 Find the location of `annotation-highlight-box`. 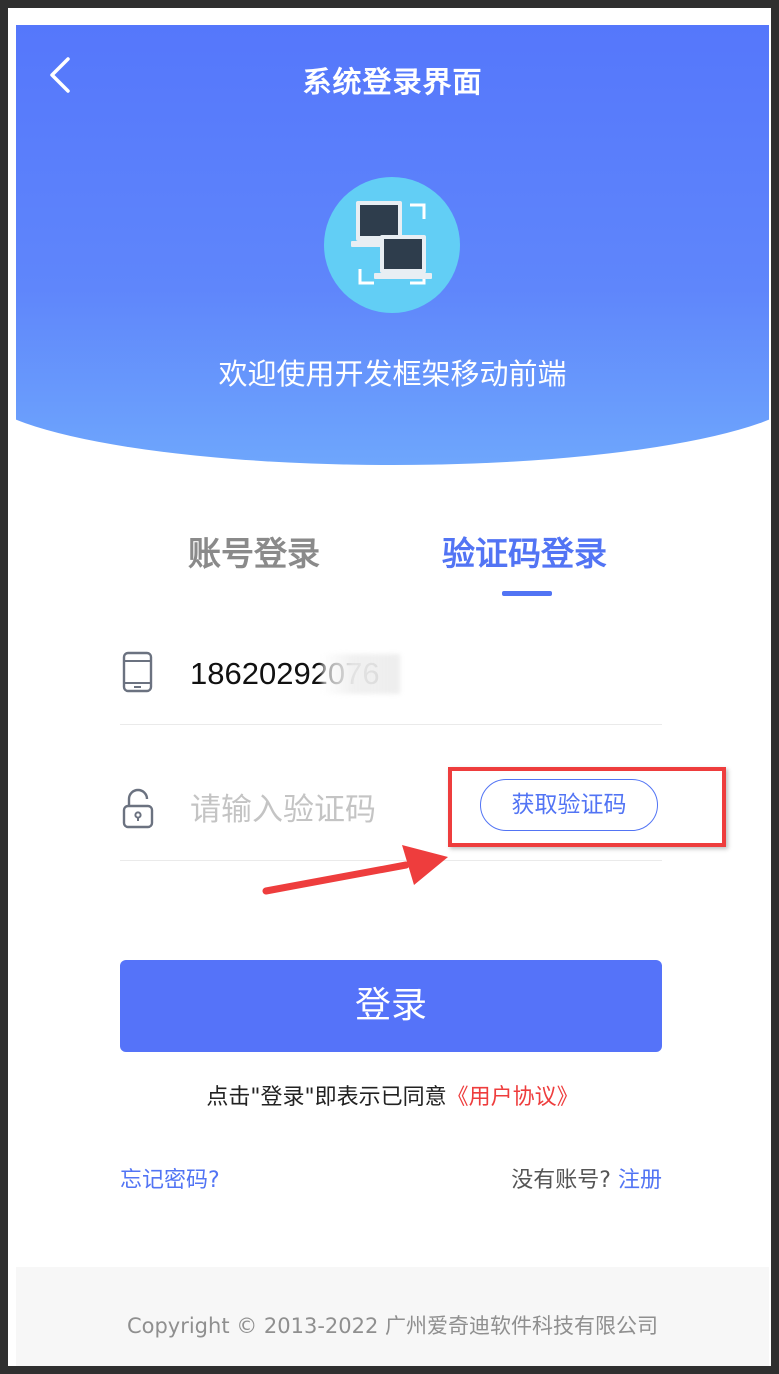

annotation-highlight-box is located at coordinates (587, 807).